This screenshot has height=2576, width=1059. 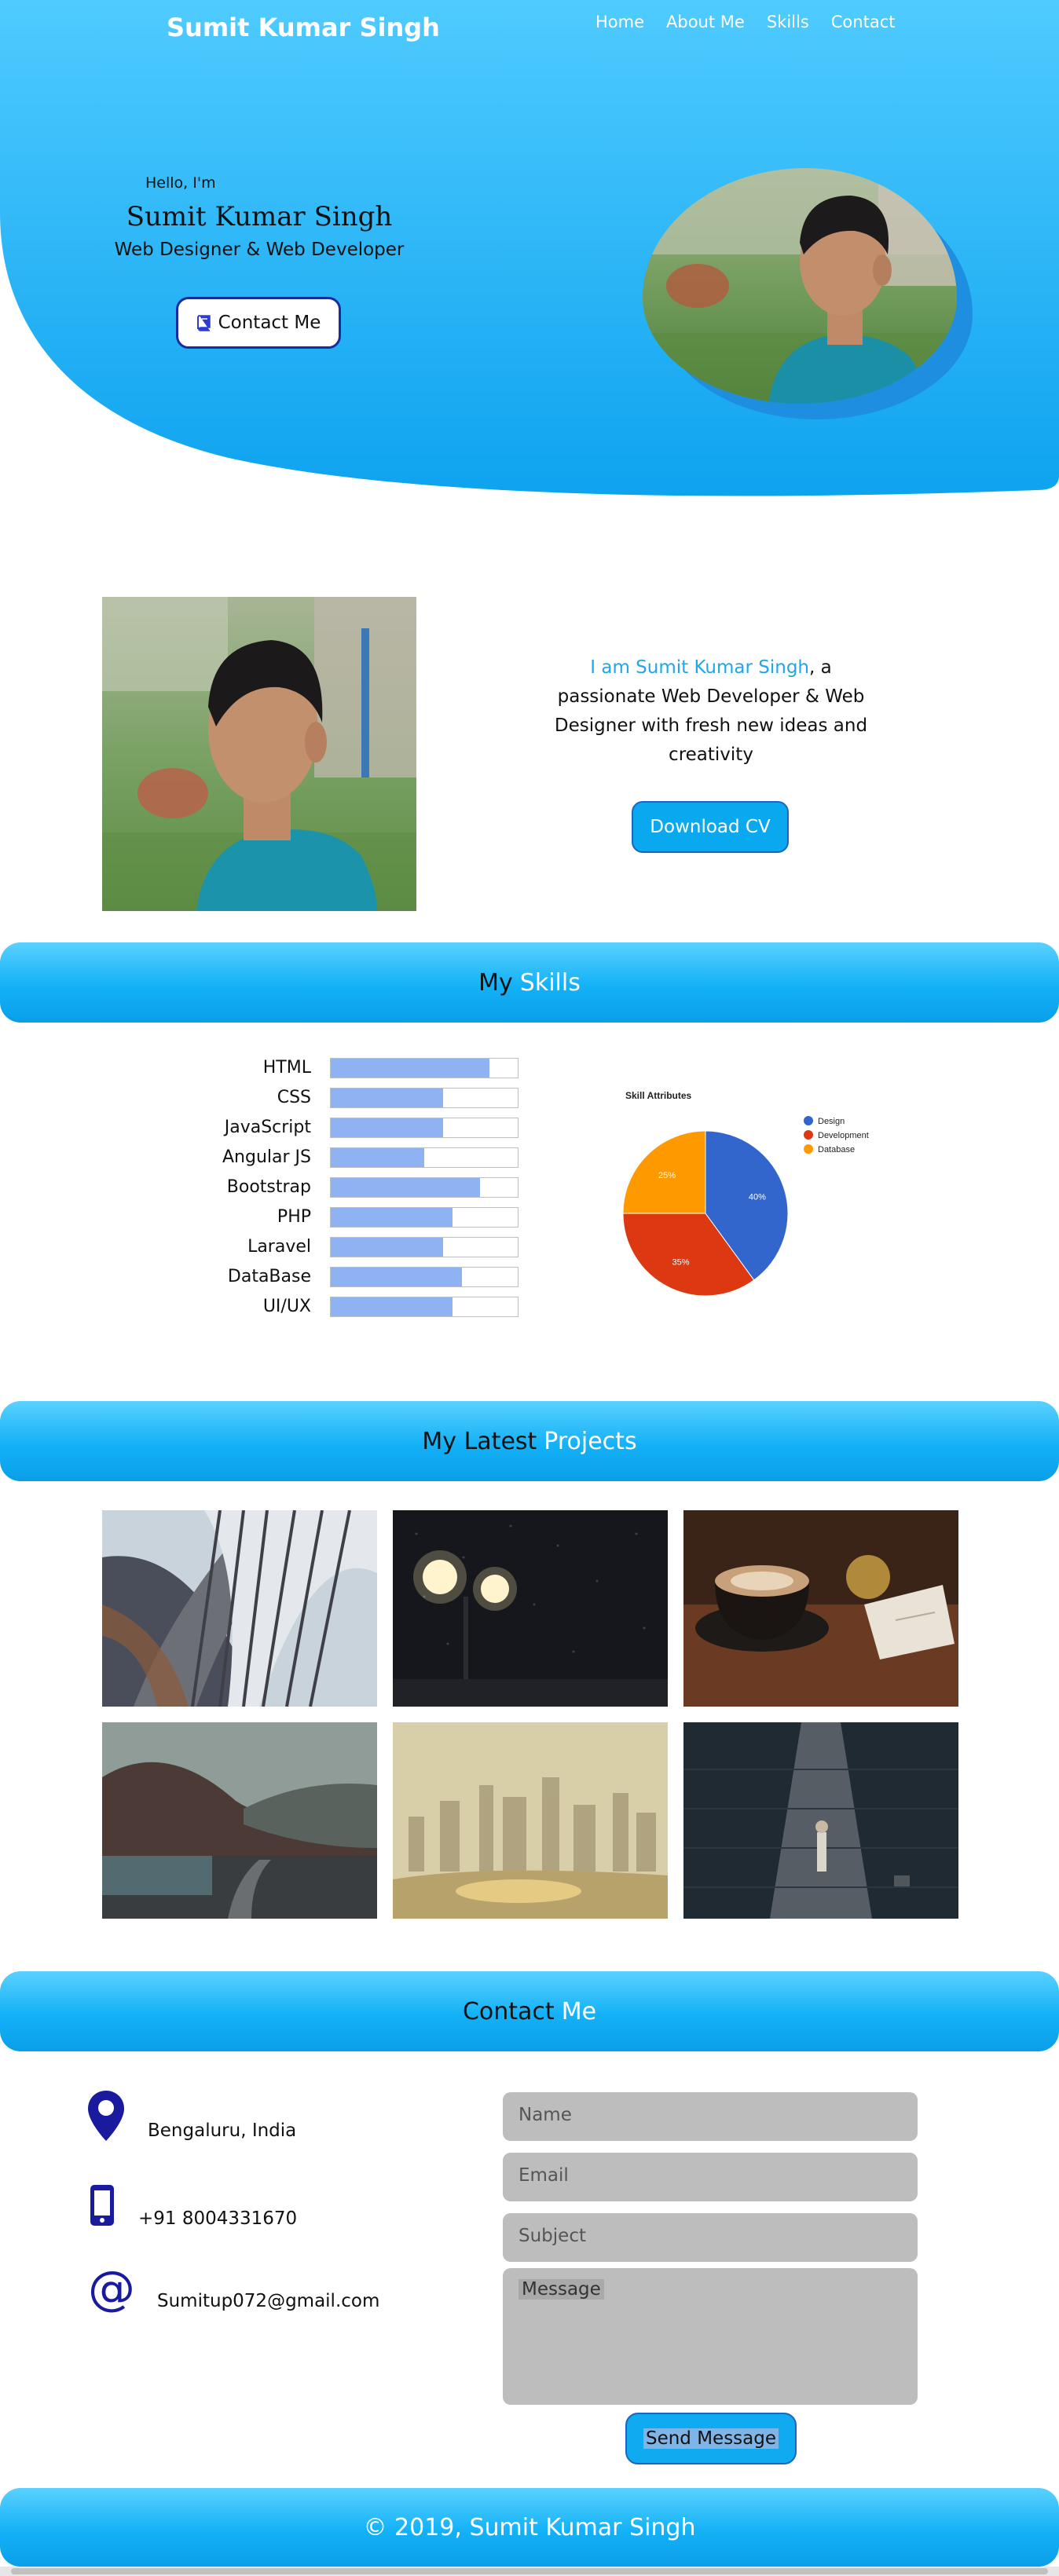 I want to click on bookshelf-photo, so click(x=239, y=1608).